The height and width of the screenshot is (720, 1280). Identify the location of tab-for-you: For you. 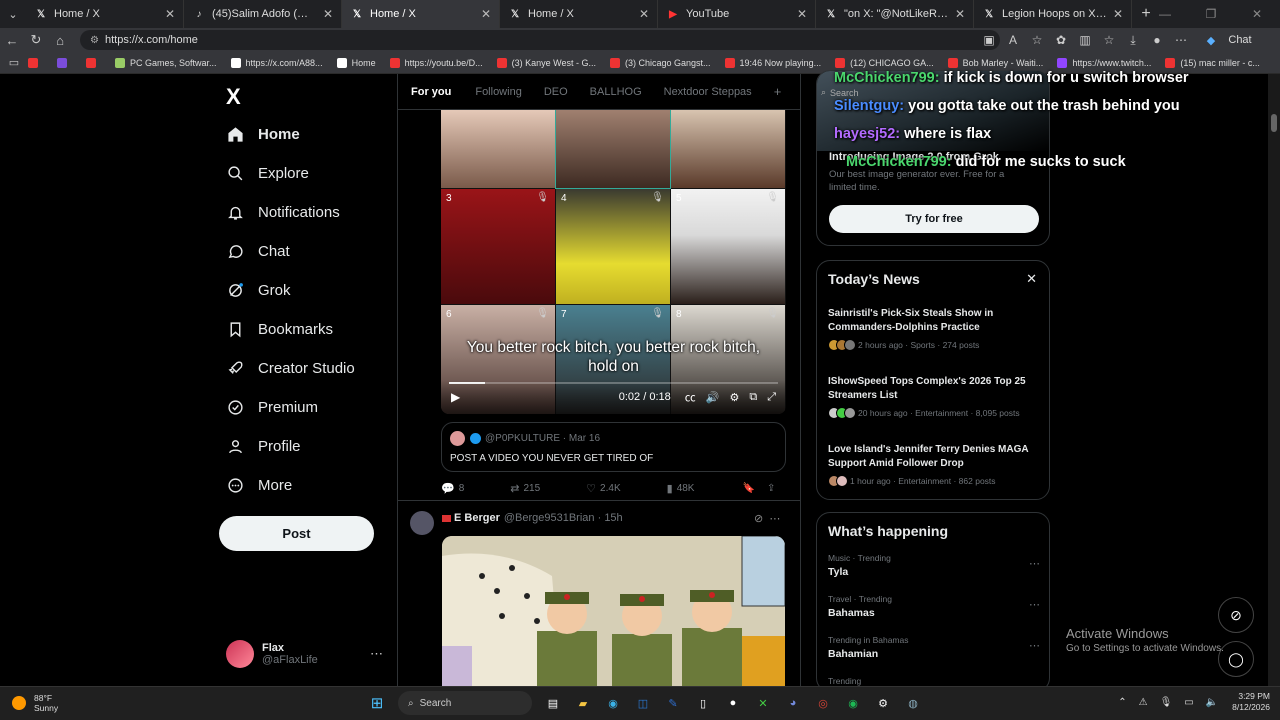
(431, 92).